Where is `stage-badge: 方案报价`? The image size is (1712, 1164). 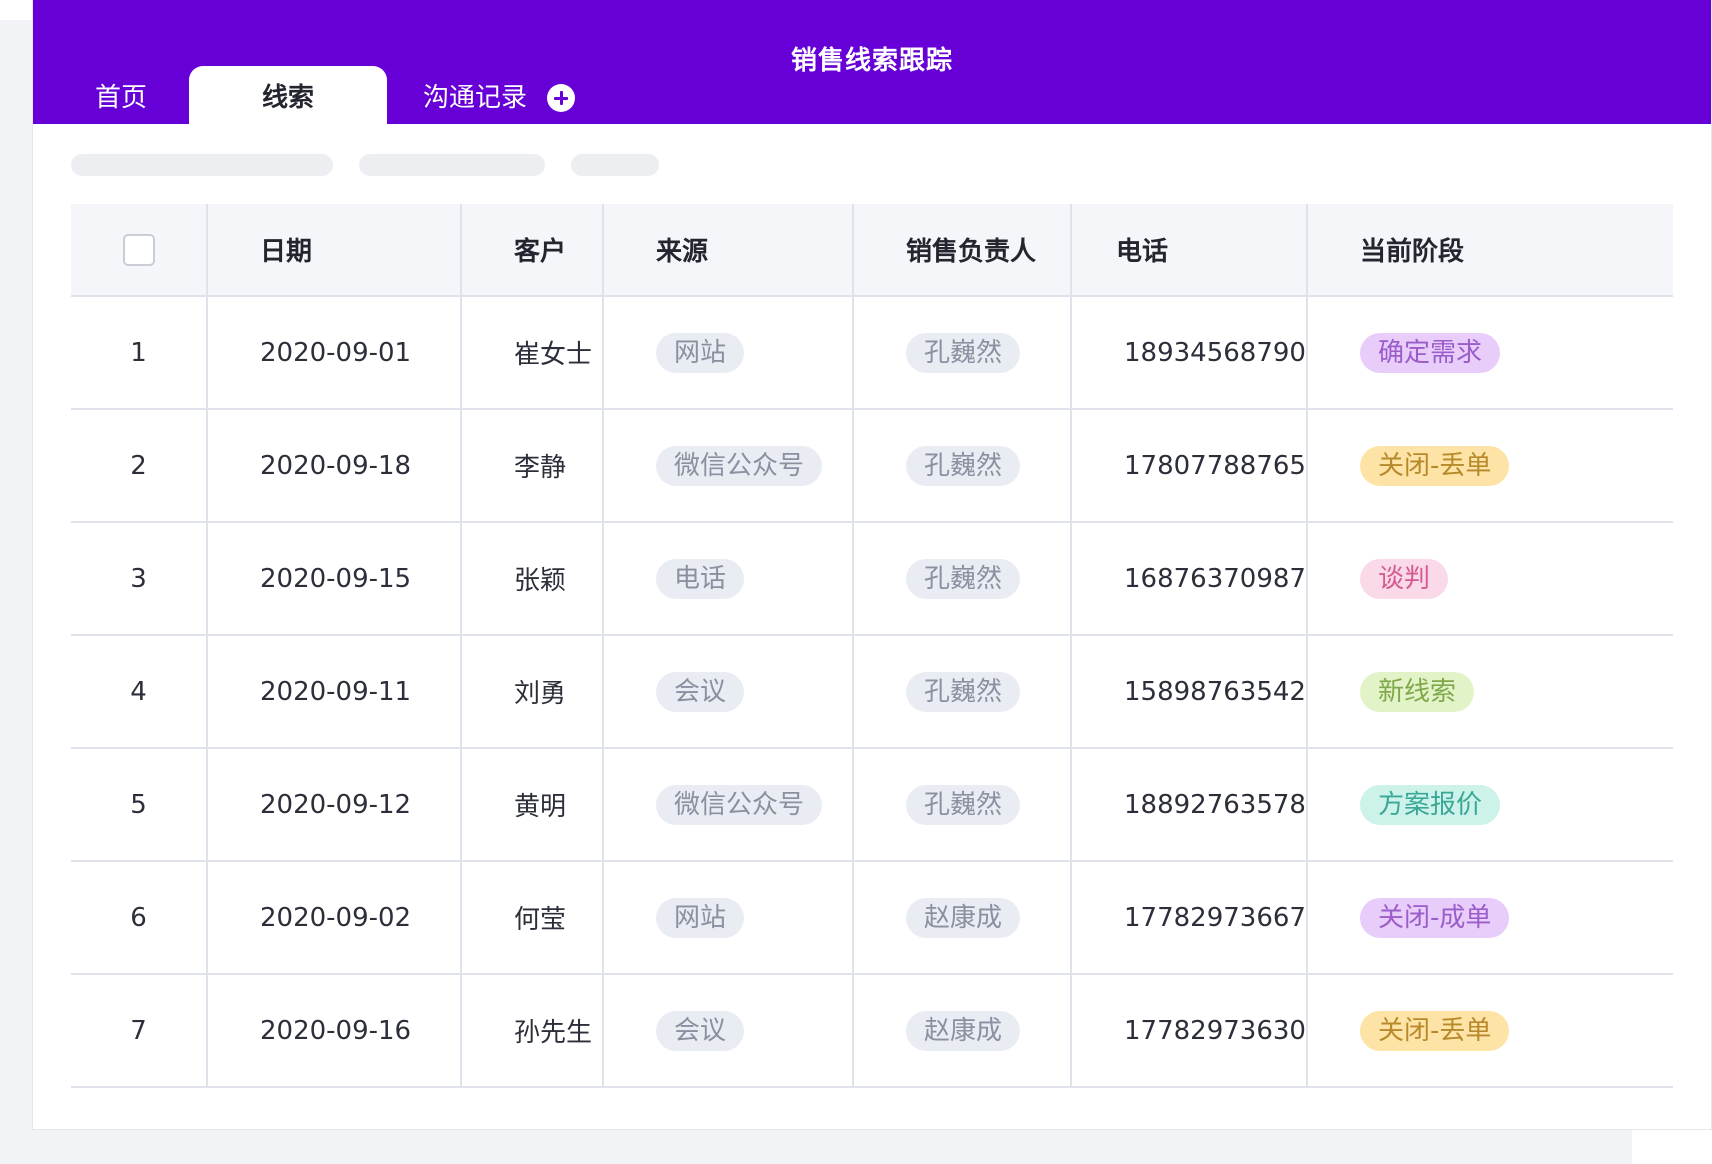
stage-badge: 方案报价 is located at coordinates (1430, 804).